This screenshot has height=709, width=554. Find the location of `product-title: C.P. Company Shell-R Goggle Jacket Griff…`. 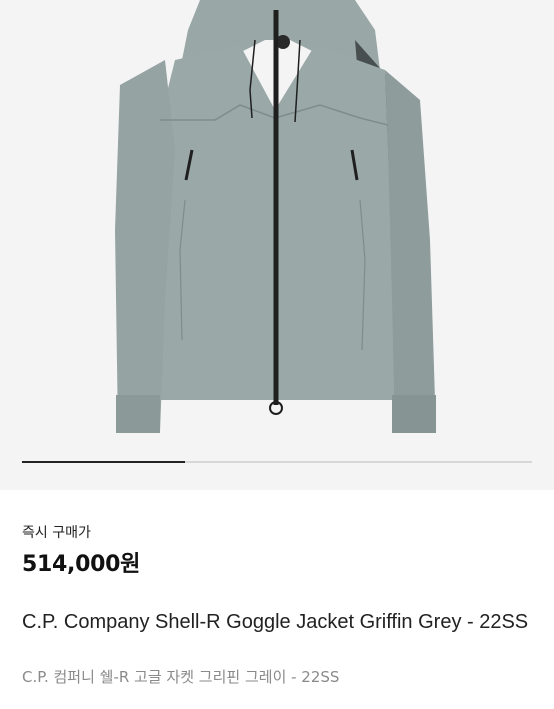

product-title: C.P. Company Shell-R Goggle Jacket Griff… is located at coordinates (275, 622).